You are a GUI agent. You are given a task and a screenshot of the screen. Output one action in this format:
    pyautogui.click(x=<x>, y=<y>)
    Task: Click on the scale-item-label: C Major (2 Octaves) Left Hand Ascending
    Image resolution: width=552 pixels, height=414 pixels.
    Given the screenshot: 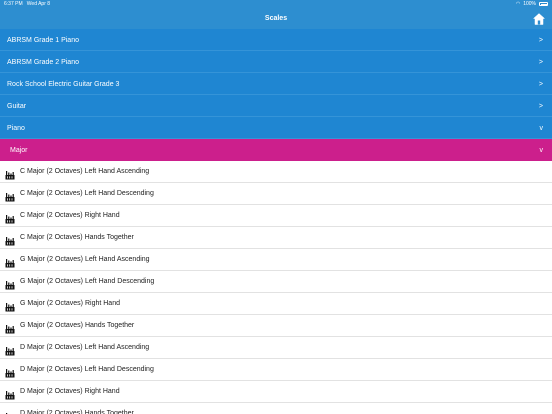 What is the action you would take?
    pyautogui.click(x=85, y=171)
    